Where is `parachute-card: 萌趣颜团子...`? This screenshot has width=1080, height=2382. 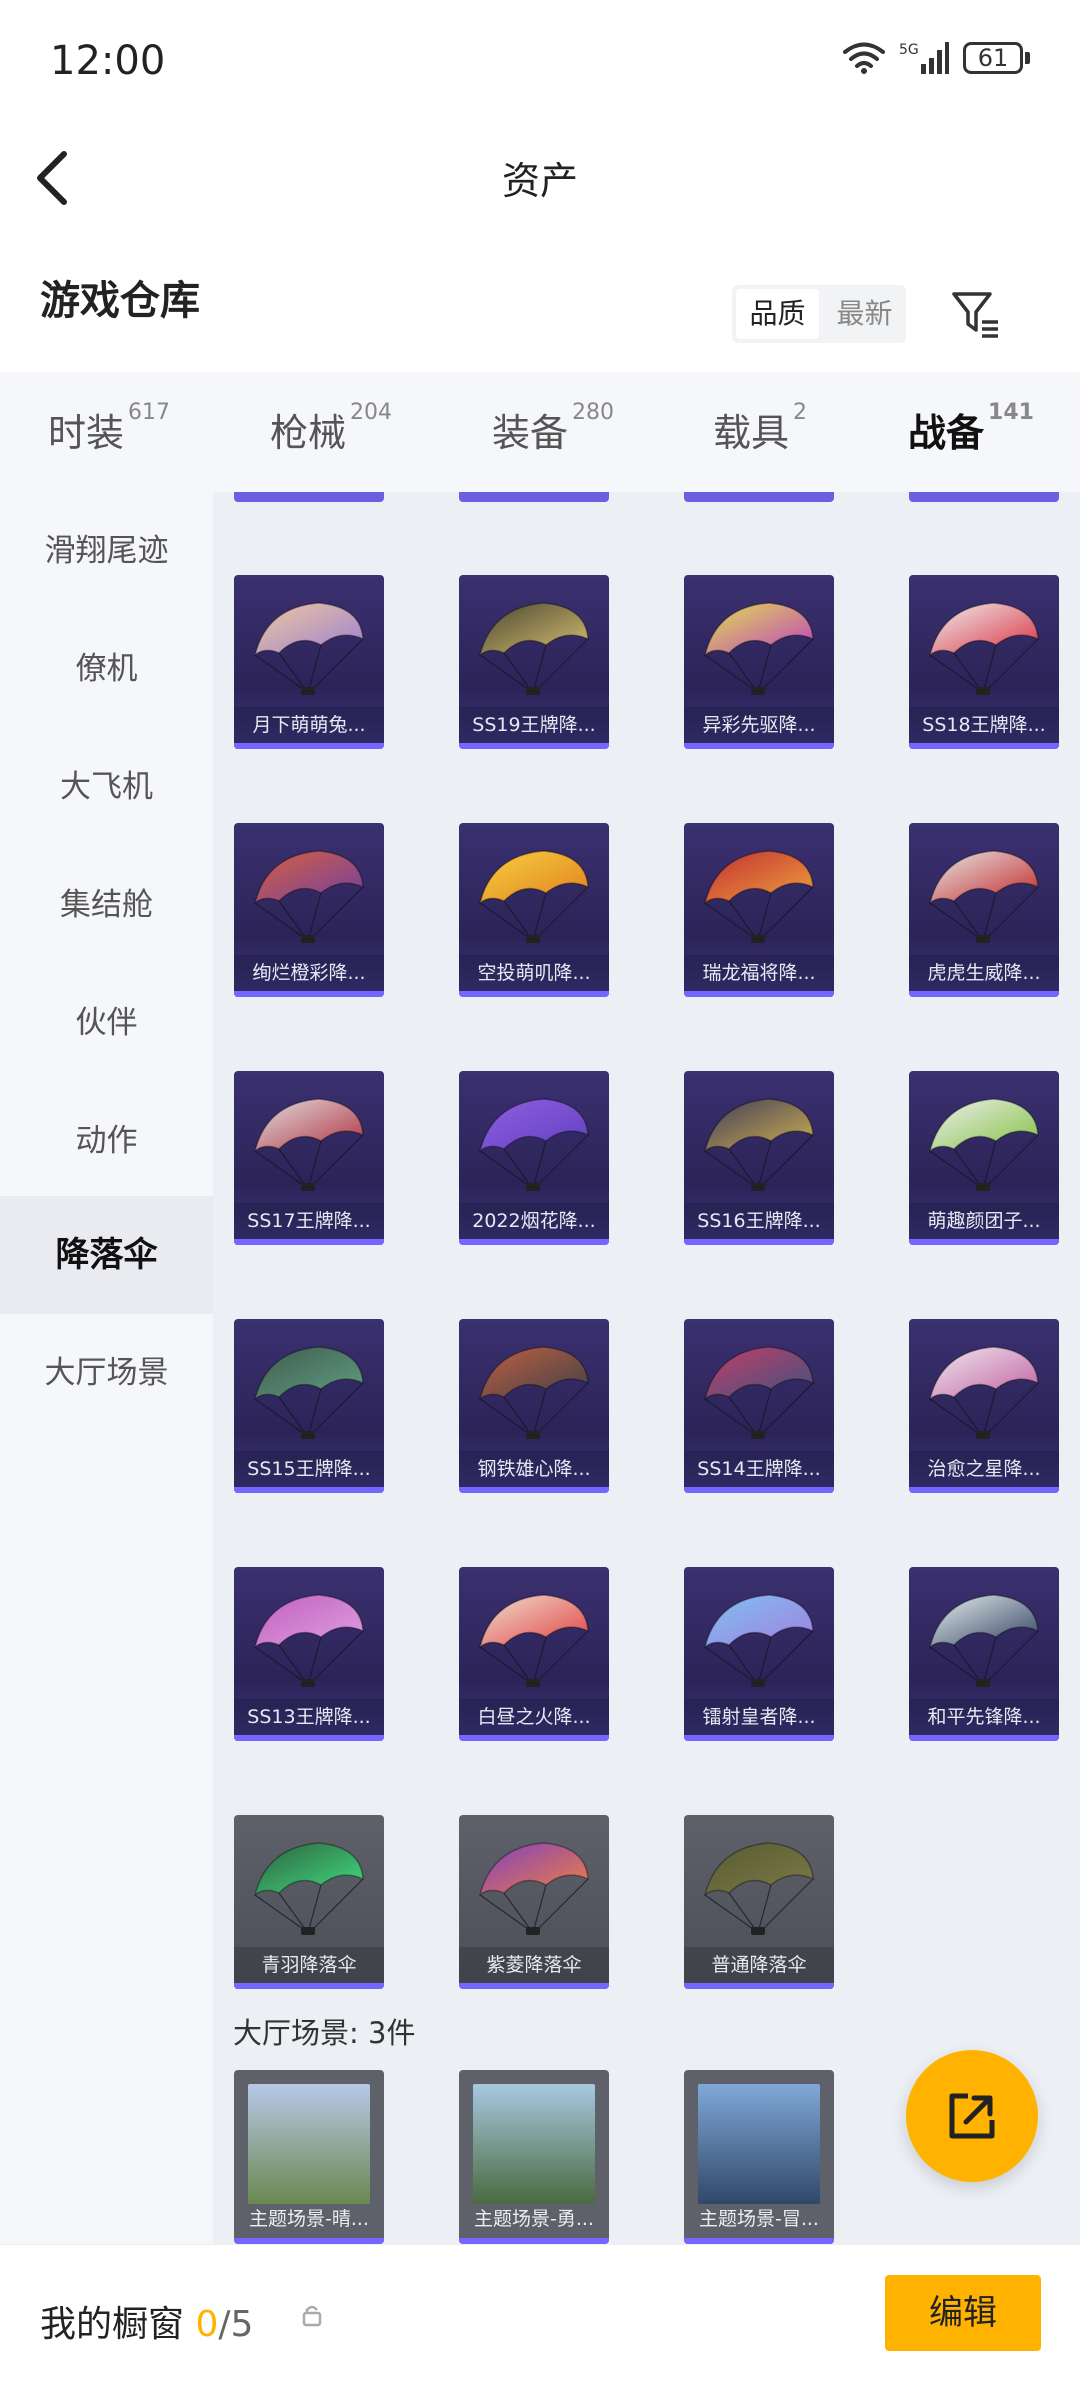 parachute-card: 萌趣颜团子... is located at coordinates (984, 1158).